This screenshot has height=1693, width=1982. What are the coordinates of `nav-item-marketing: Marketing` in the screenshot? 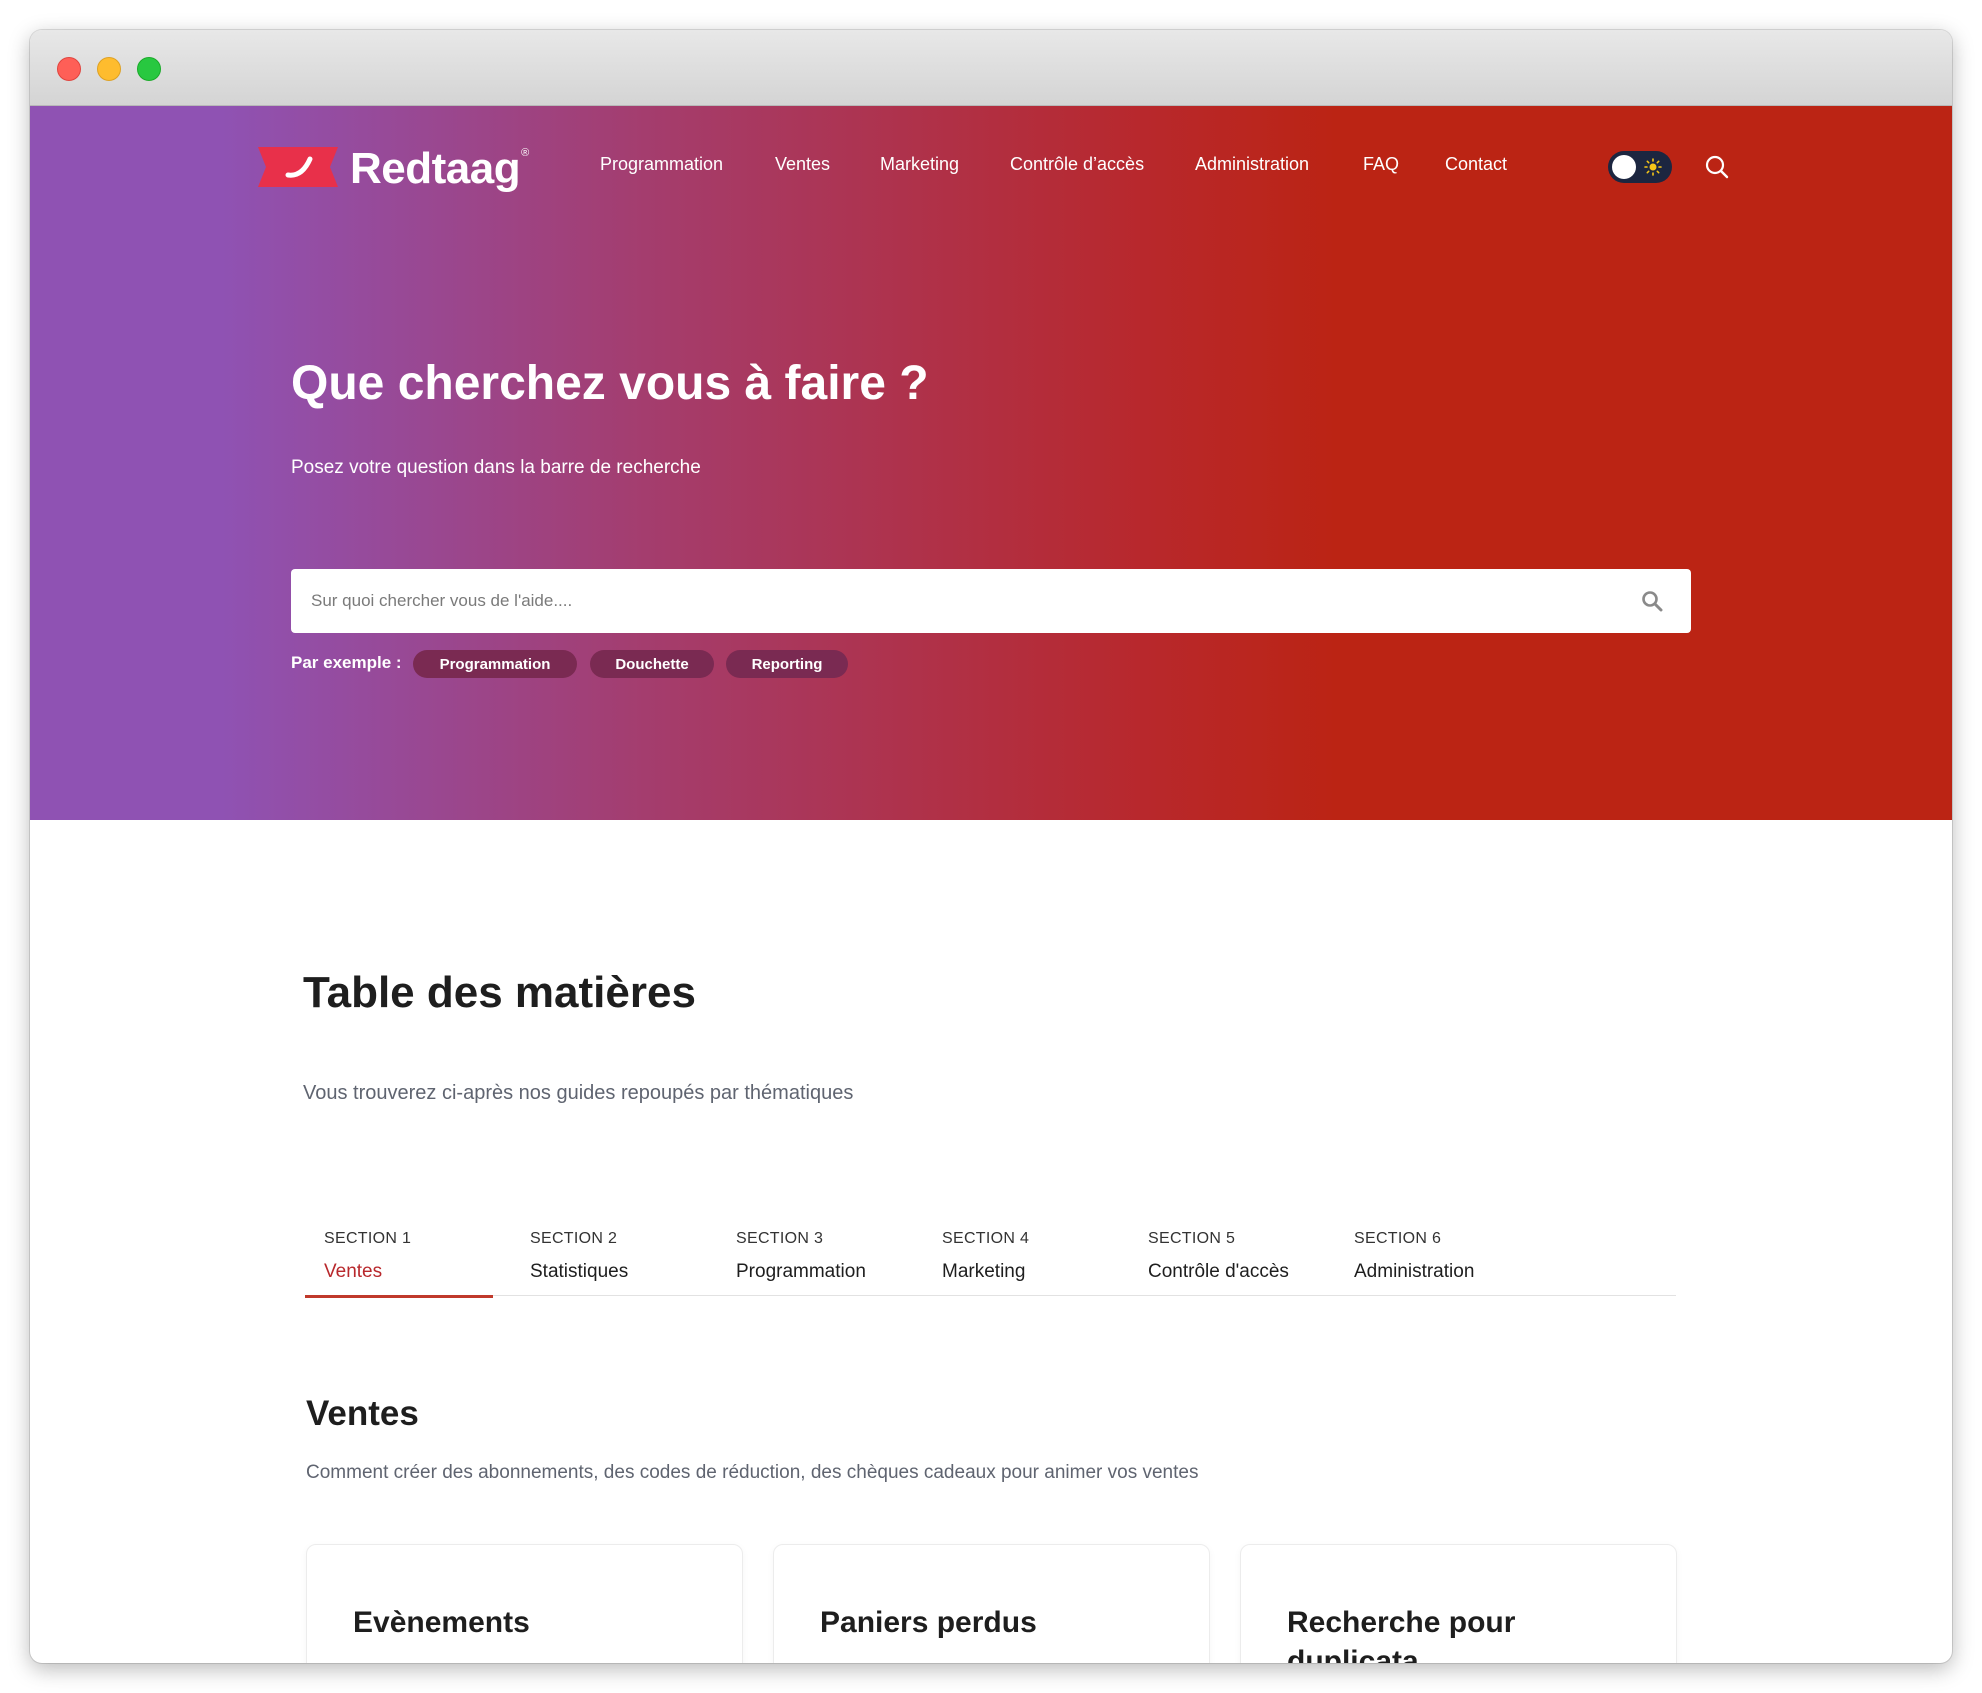 It's located at (919, 164).